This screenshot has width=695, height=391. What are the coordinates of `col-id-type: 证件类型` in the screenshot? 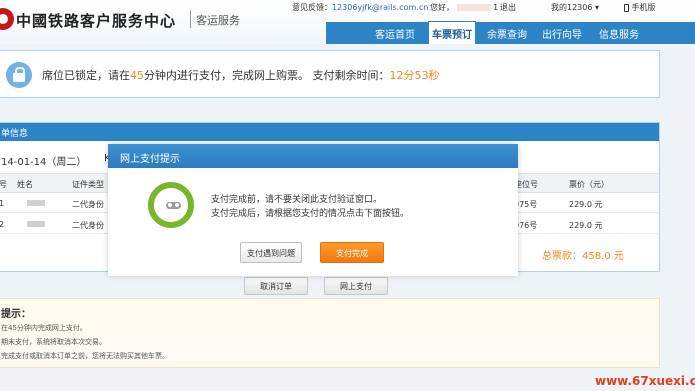 It's located at (88, 184).